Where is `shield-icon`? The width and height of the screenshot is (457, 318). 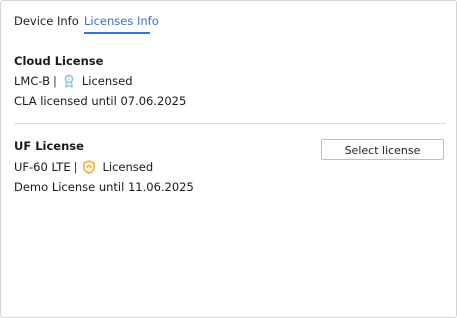
shield-icon is located at coordinates (89, 167).